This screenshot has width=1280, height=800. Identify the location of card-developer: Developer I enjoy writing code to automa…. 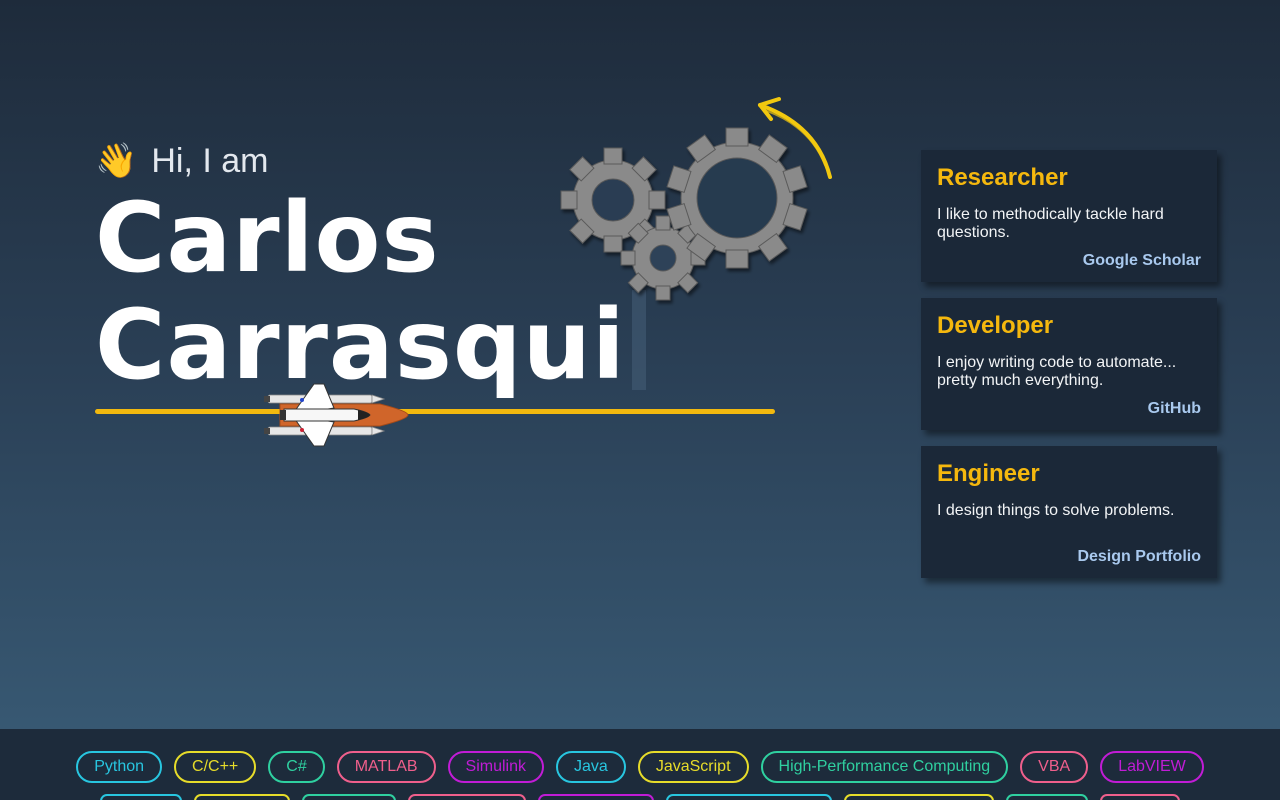
(1069, 364).